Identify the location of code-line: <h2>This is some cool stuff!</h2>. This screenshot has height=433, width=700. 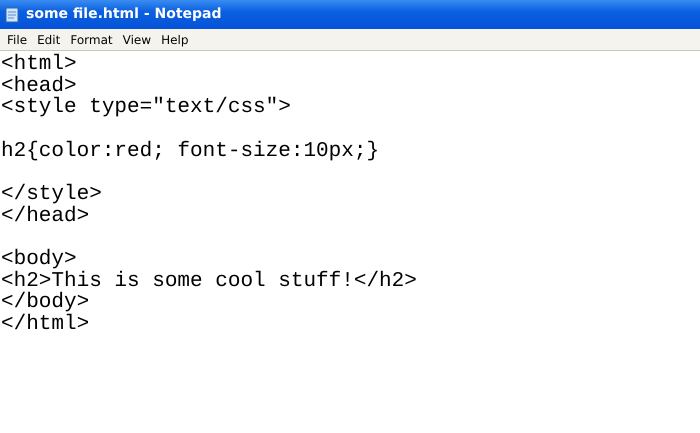
(209, 281).